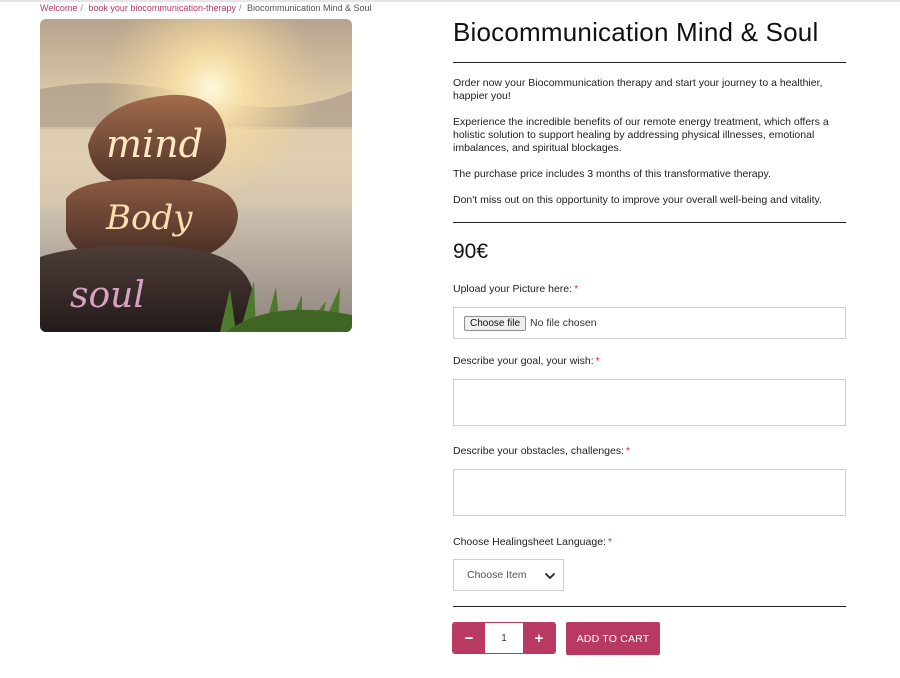 The image size is (900, 678). Describe the element at coordinates (613, 638) in the screenshot. I see `add-to-cart-button: ADD TO CART` at that location.